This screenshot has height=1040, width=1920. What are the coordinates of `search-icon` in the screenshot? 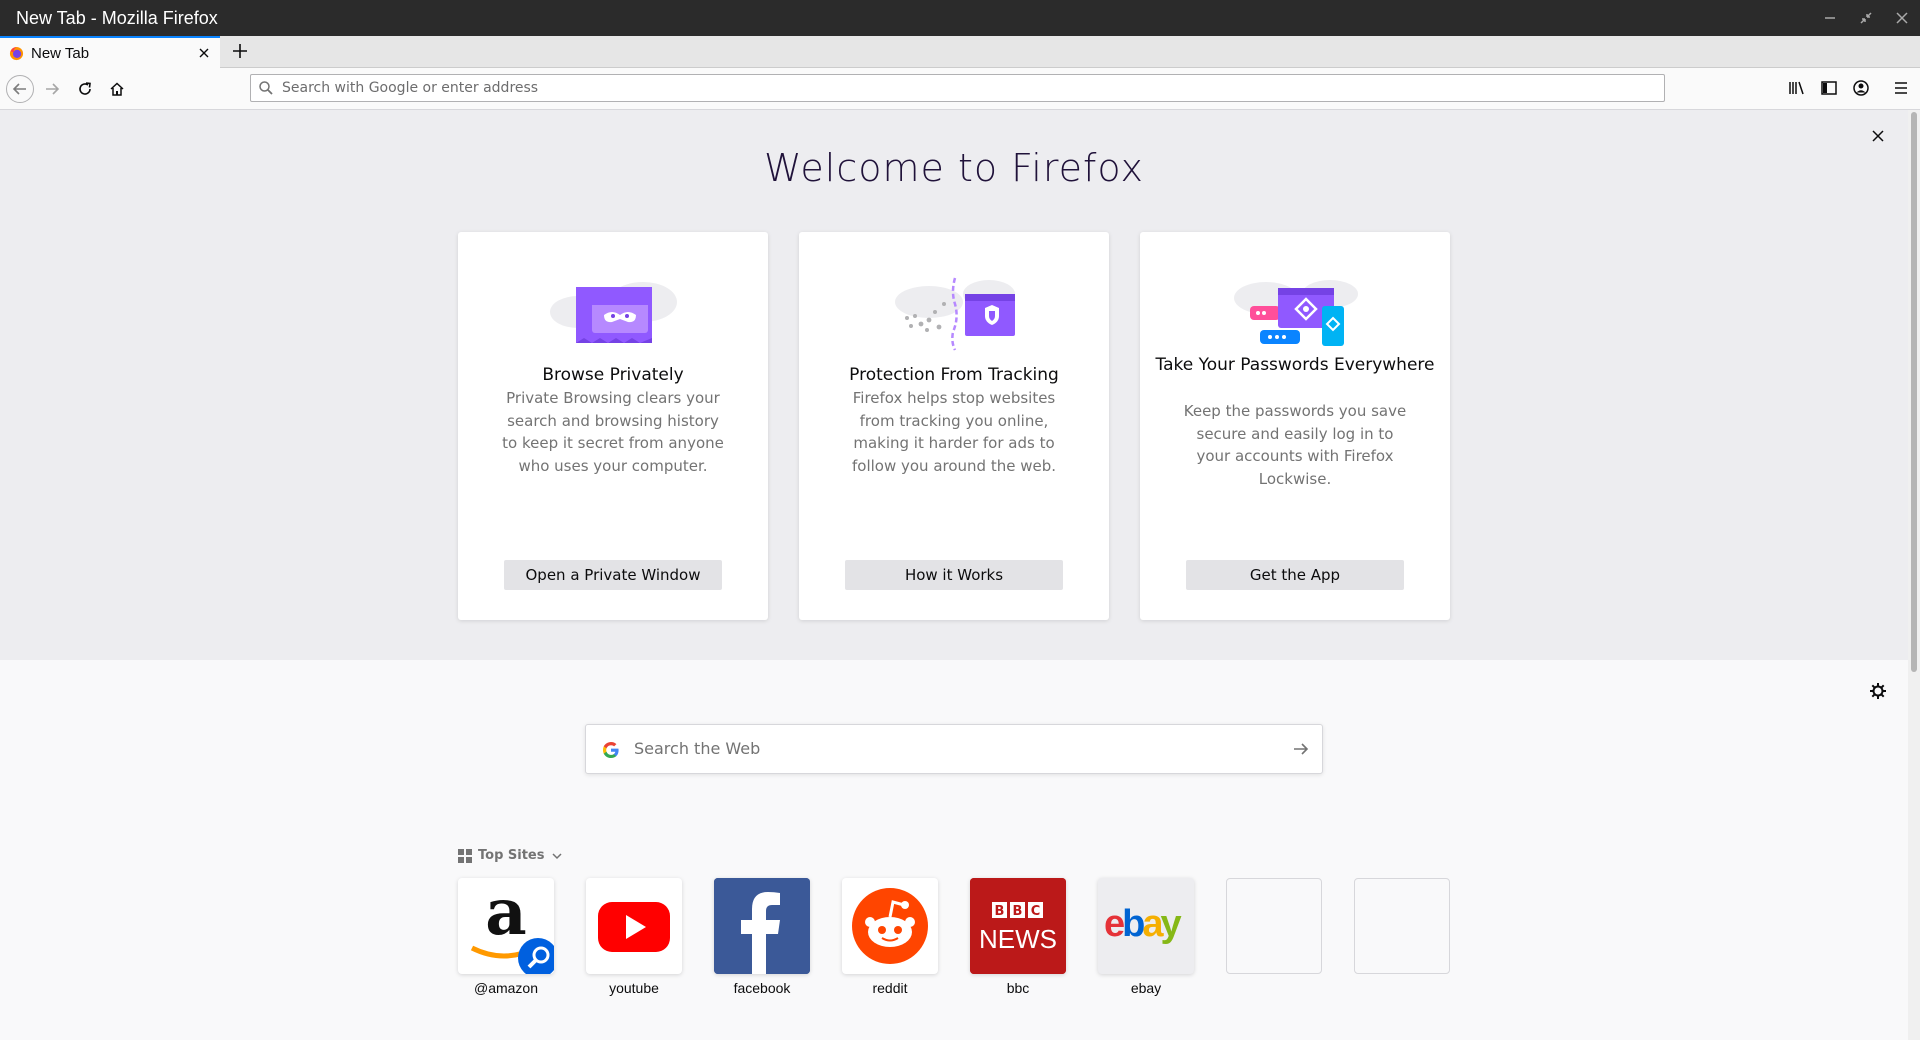 It's located at (266, 88).